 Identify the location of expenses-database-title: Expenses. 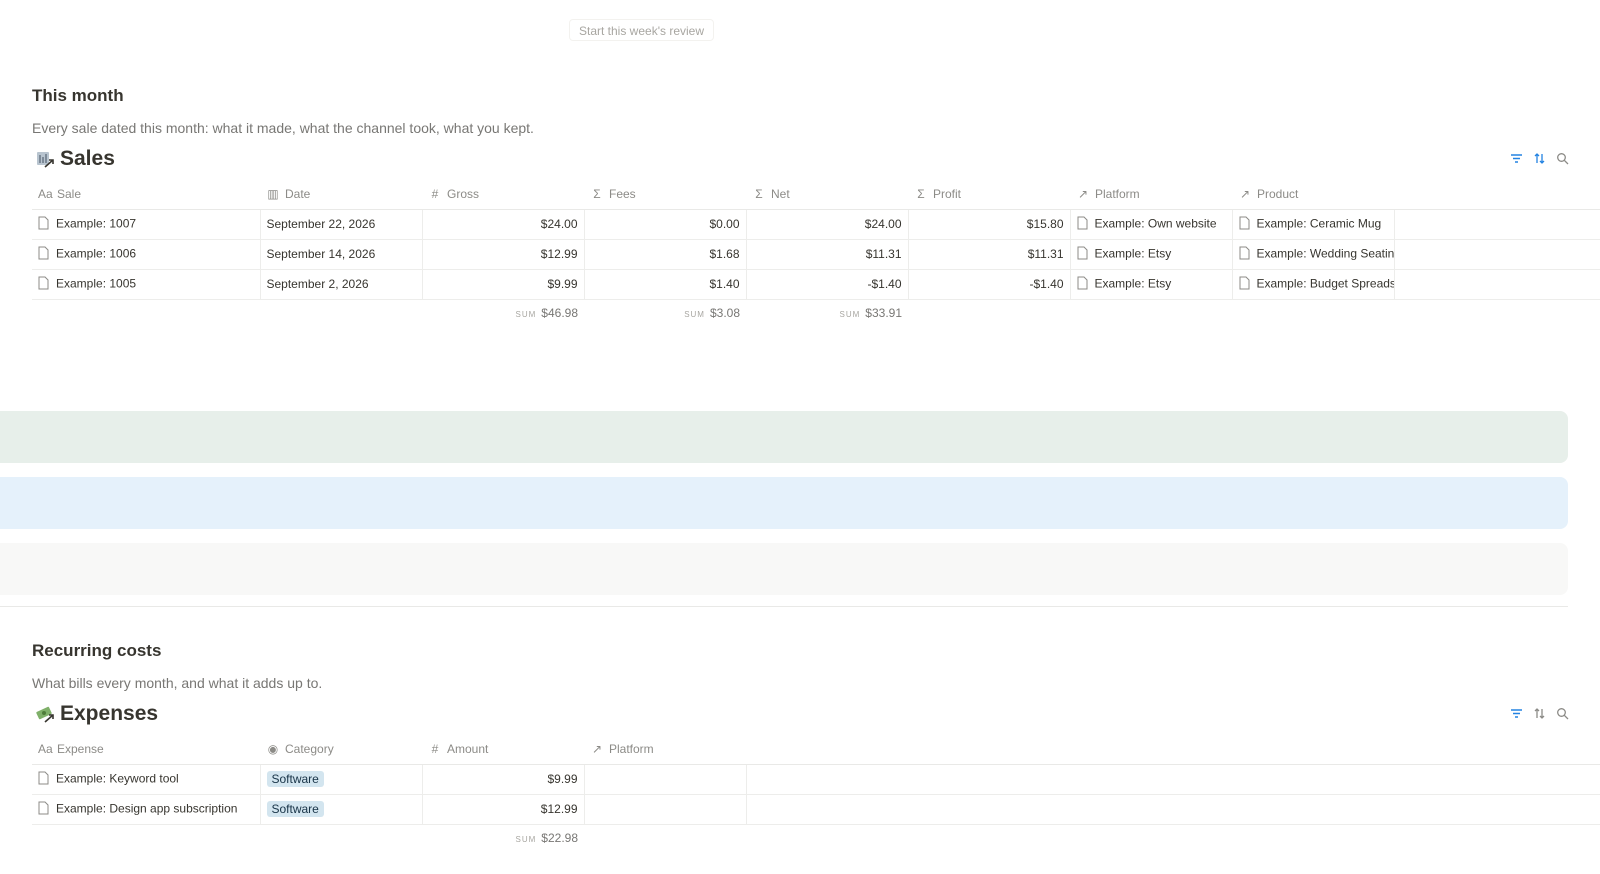
(96, 714).